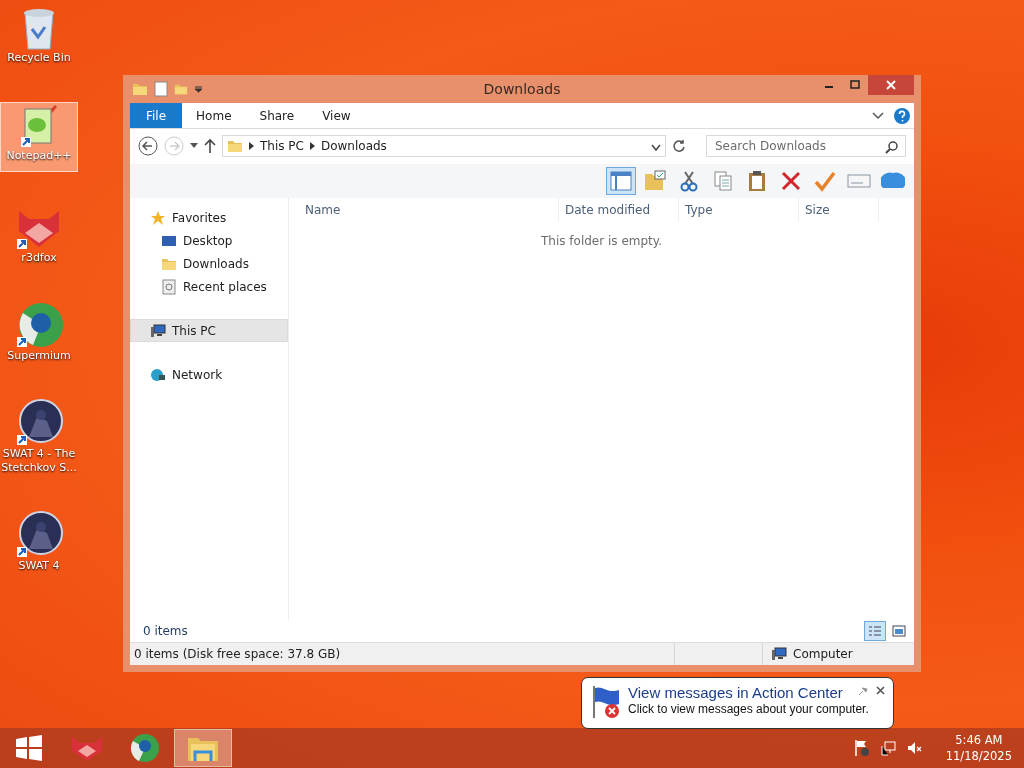 Image resolution: width=1024 pixels, height=768 pixels. Describe the element at coordinates (806, 146) in the screenshot. I see `search-field: Search Downloads` at that location.